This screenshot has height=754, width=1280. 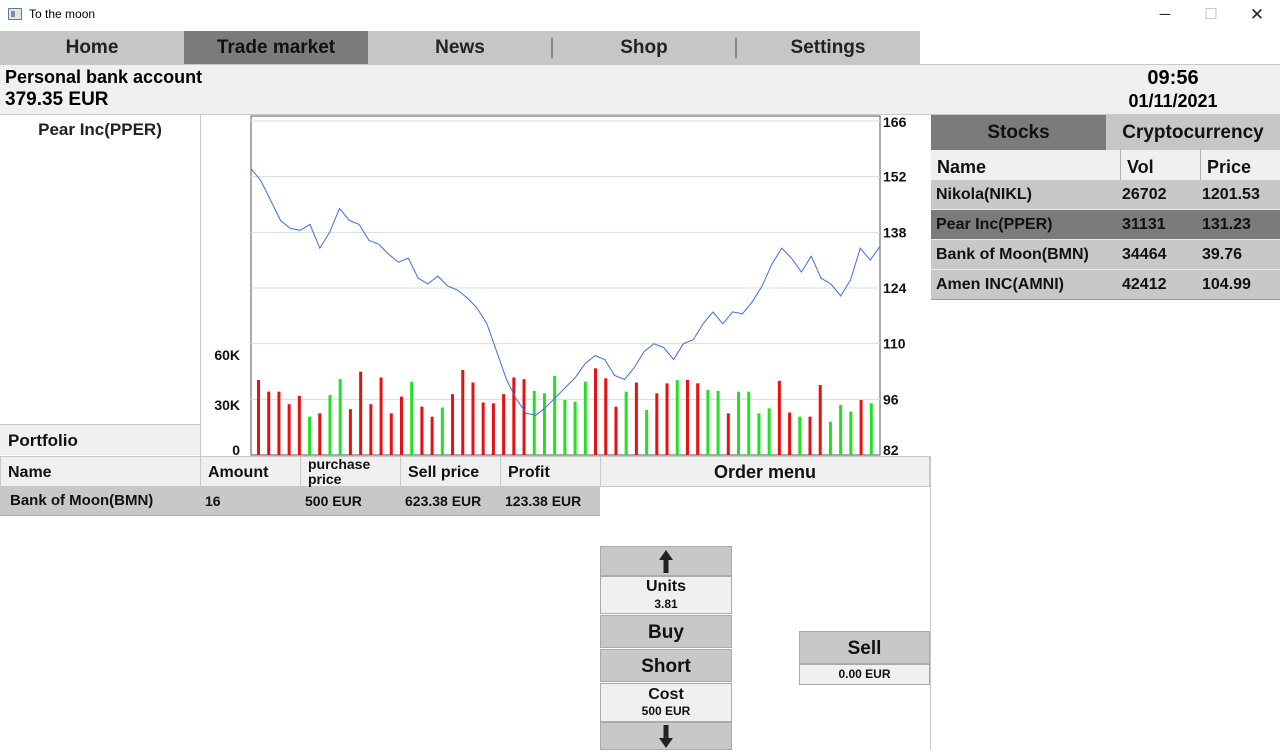 I want to click on market-col-price: Price, so click(x=1240, y=165).